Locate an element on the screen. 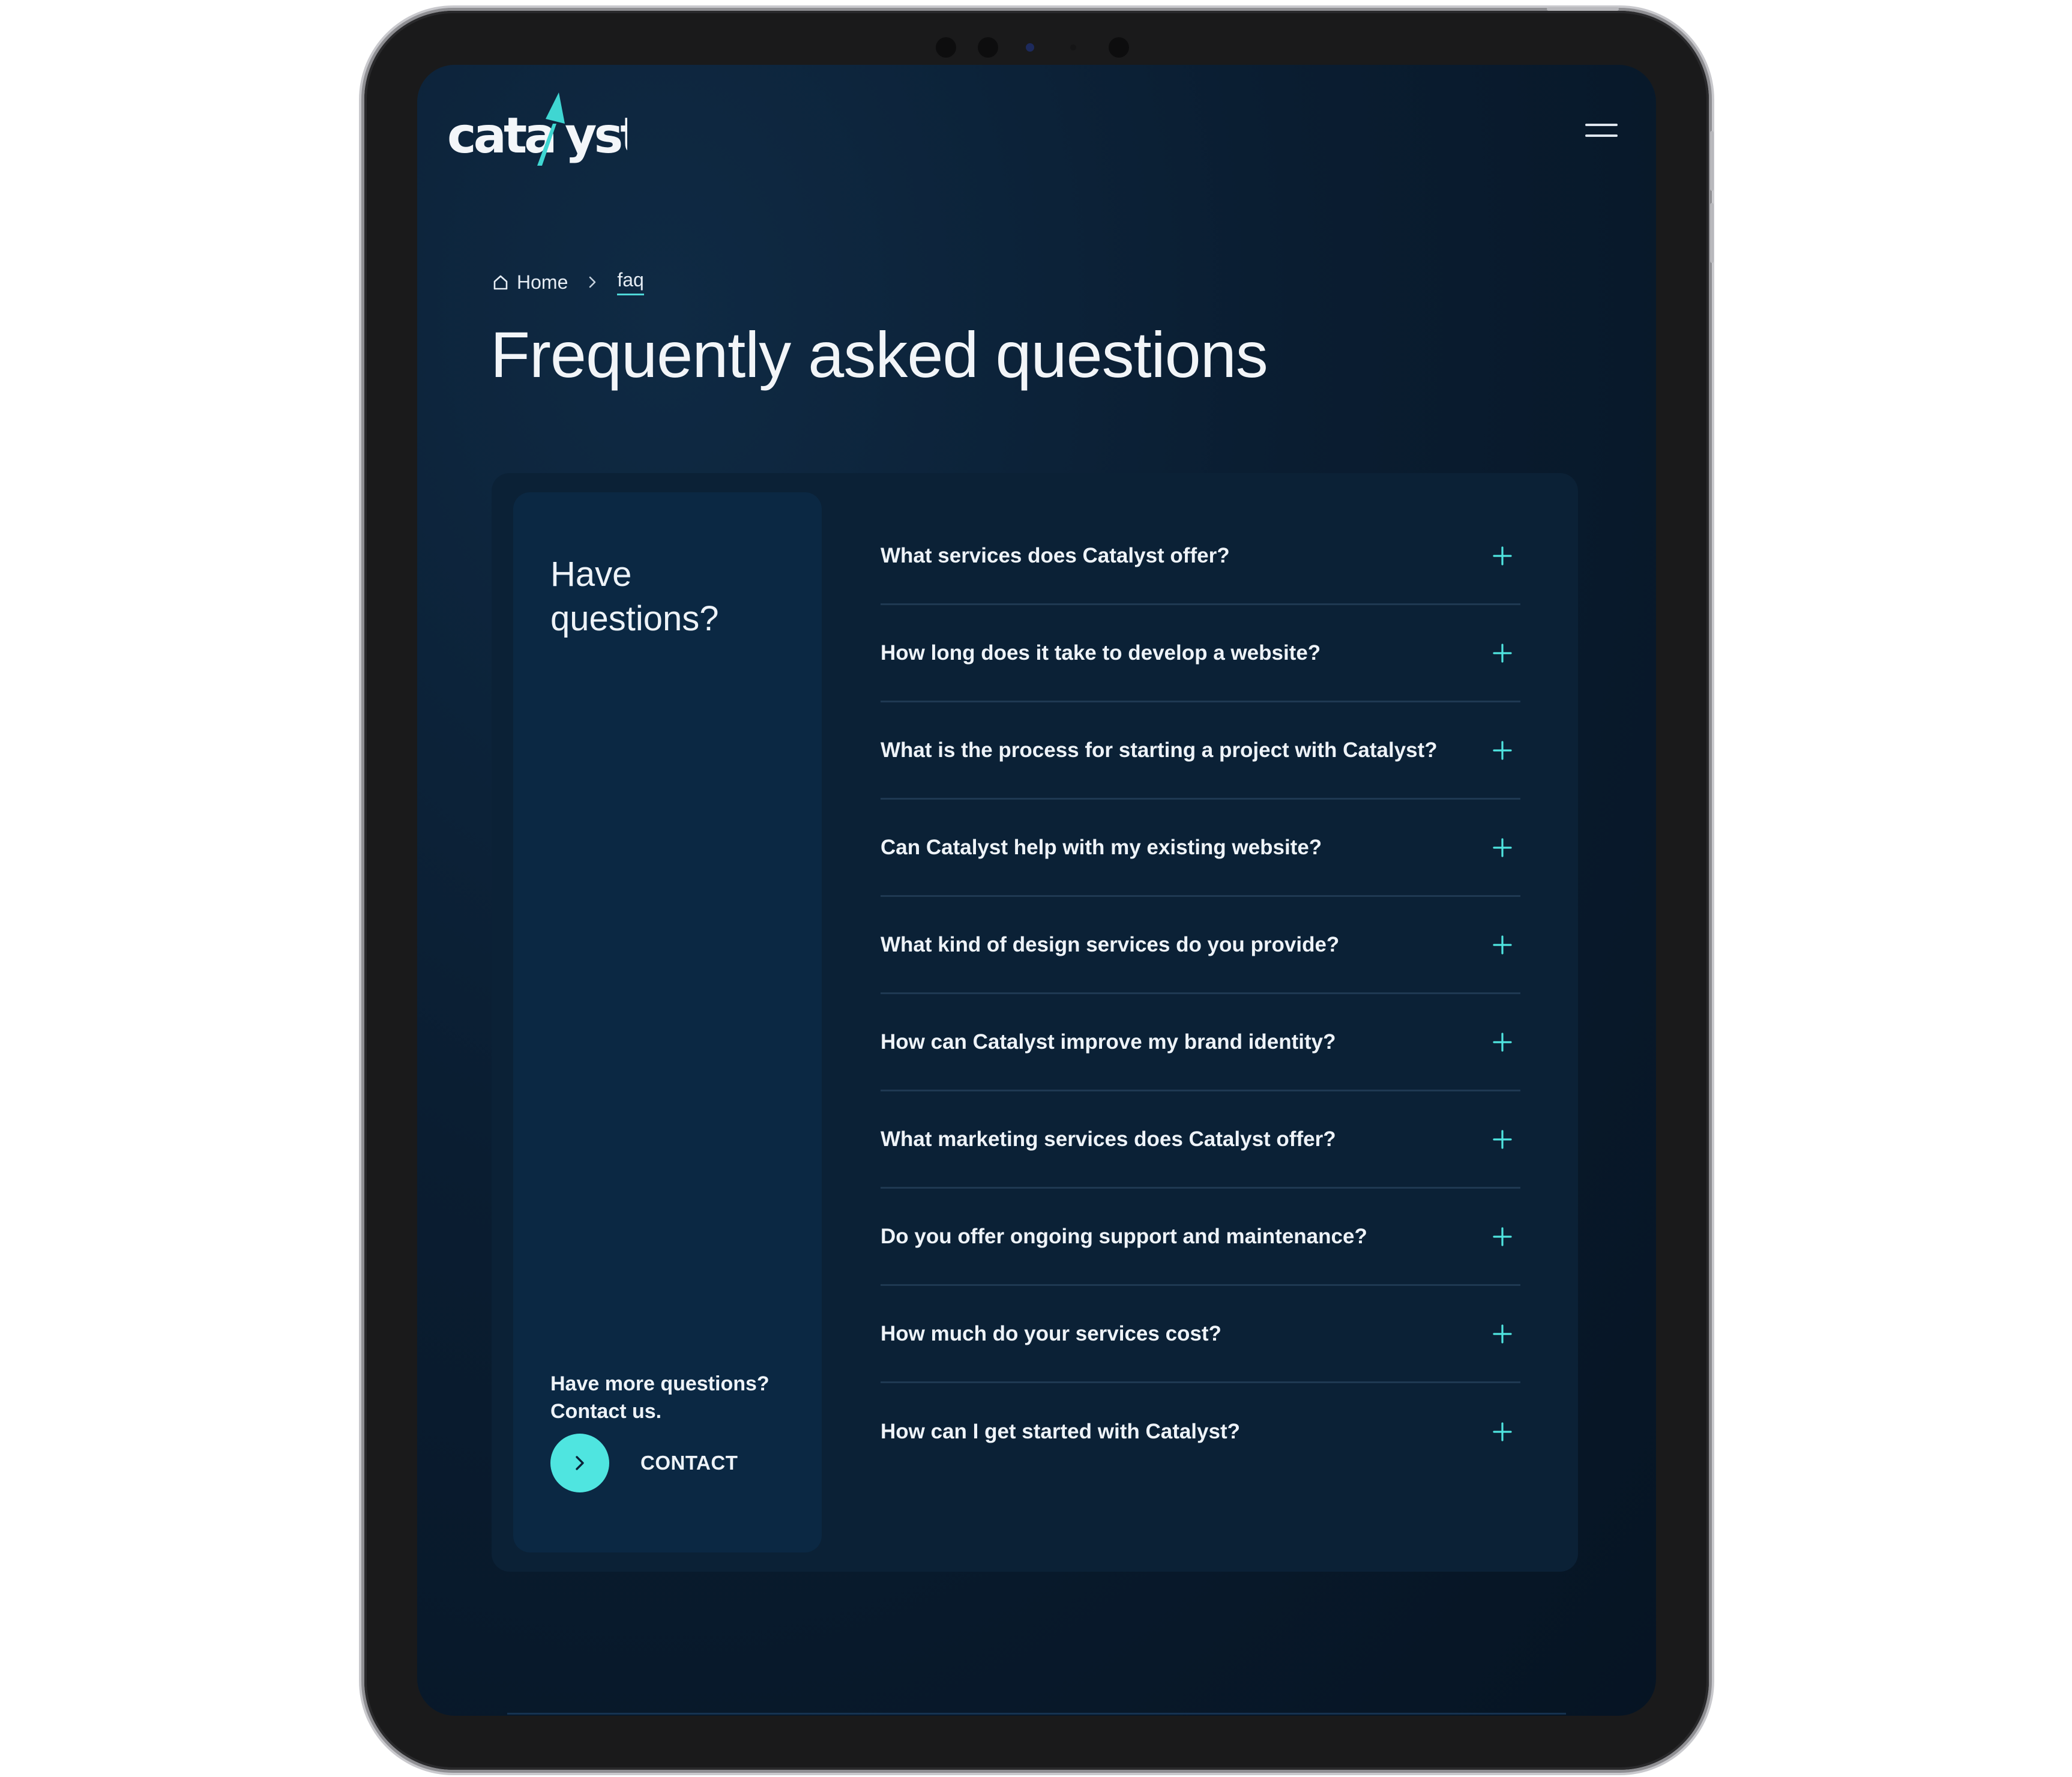 The image size is (2072, 1777). contact-label: CONTACT is located at coordinates (689, 1463).